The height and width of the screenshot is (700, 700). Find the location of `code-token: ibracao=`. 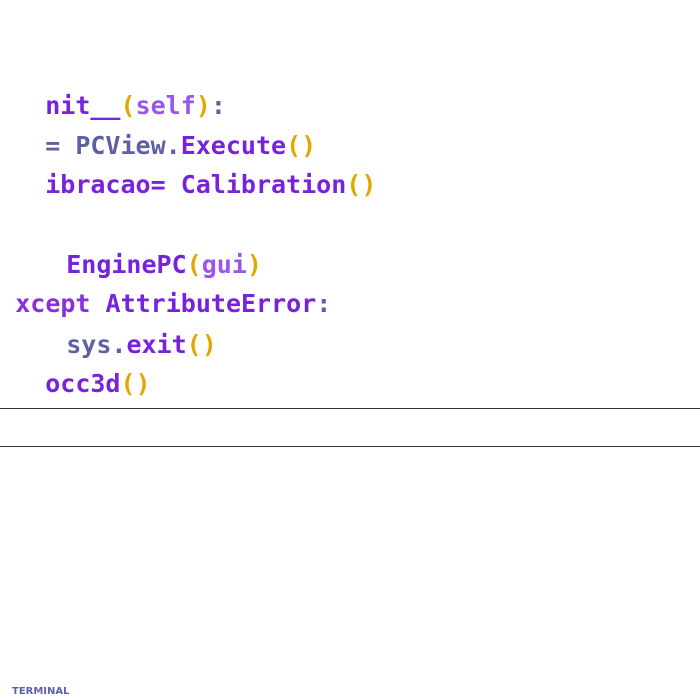

code-token: ibracao= is located at coordinates (113, 184).